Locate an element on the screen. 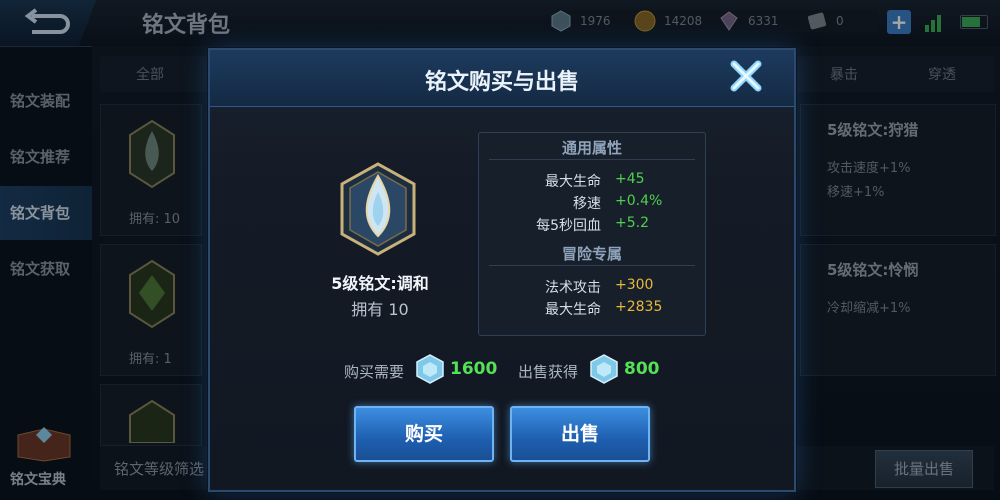 This screenshot has width=1000, height=500. buy-cost-value: 1600 is located at coordinates (474, 369).